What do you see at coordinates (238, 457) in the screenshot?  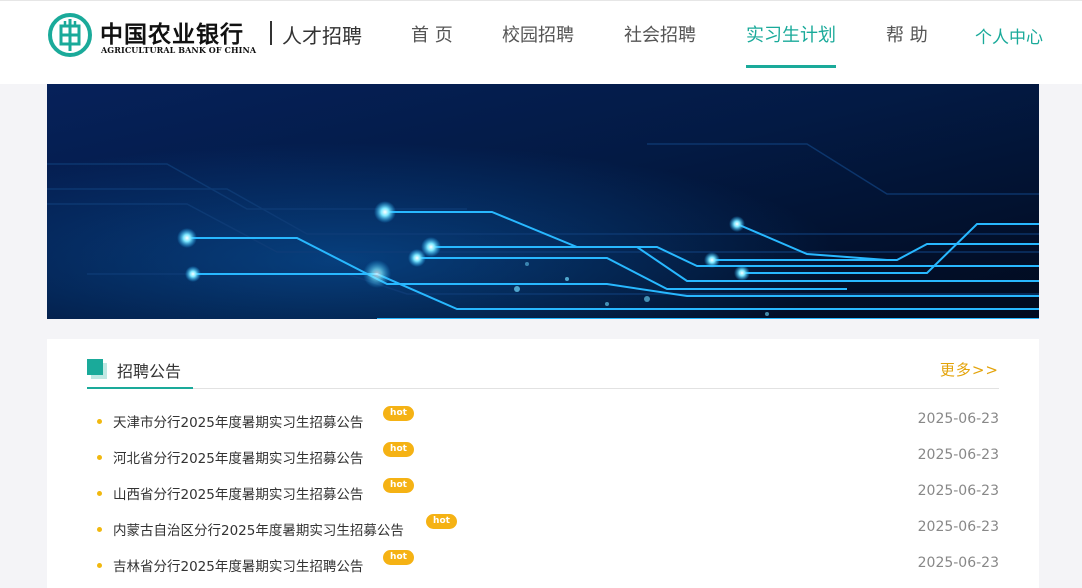 I see `notice-title: 河北省分行2025年度暑期实习生招募公告` at bounding box center [238, 457].